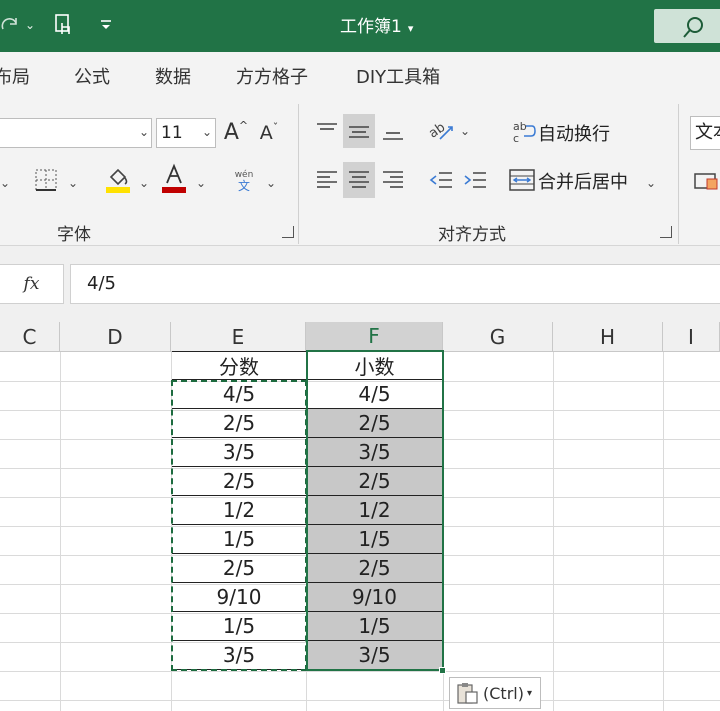 This screenshot has height=711, width=720. I want to click on align-left-icon, so click(327, 179).